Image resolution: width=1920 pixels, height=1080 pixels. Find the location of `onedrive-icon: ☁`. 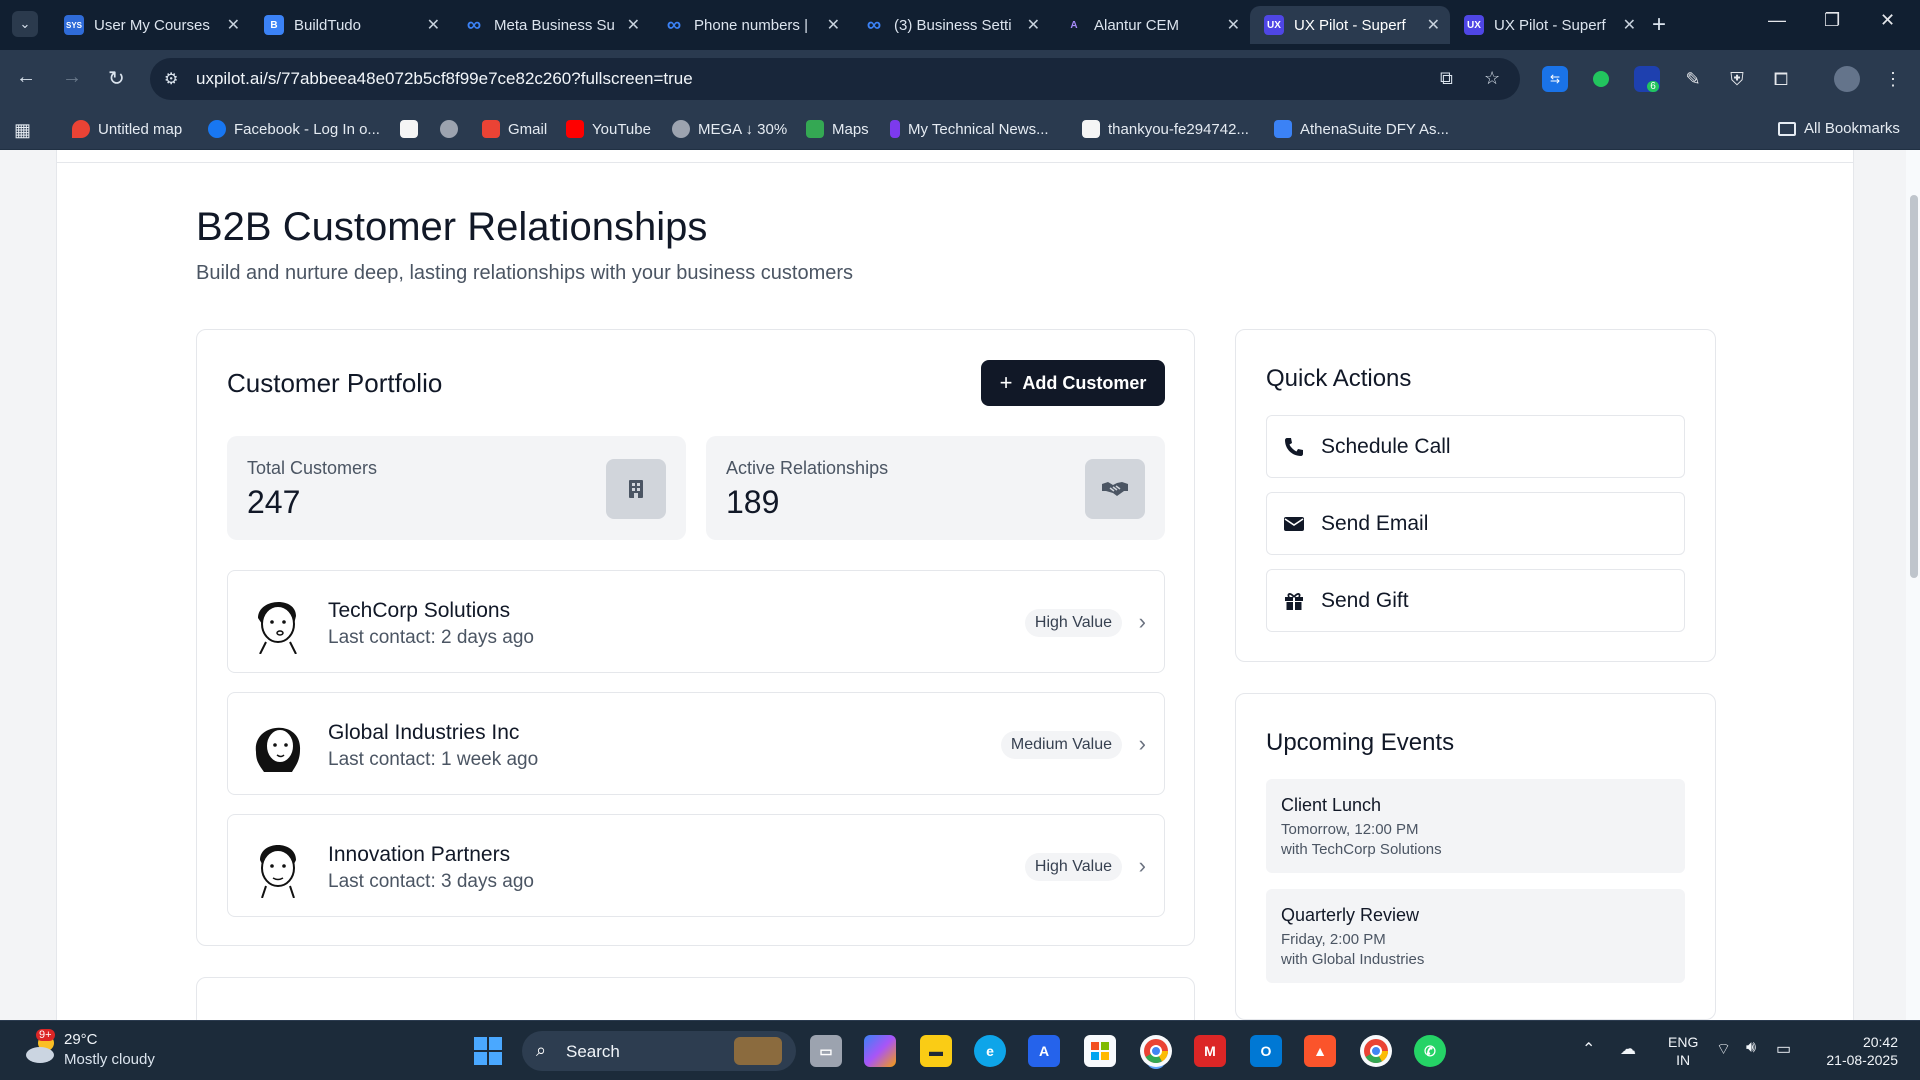

onedrive-icon: ☁ is located at coordinates (1628, 1049).